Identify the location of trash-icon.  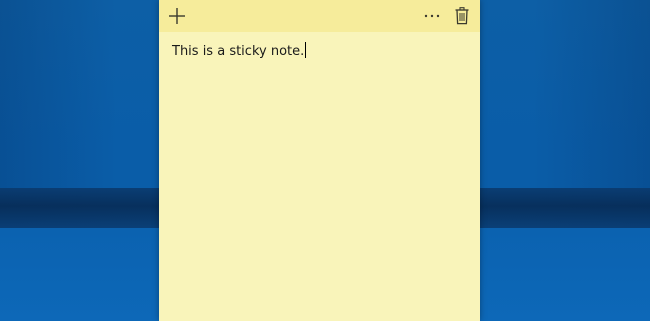
(462, 16).